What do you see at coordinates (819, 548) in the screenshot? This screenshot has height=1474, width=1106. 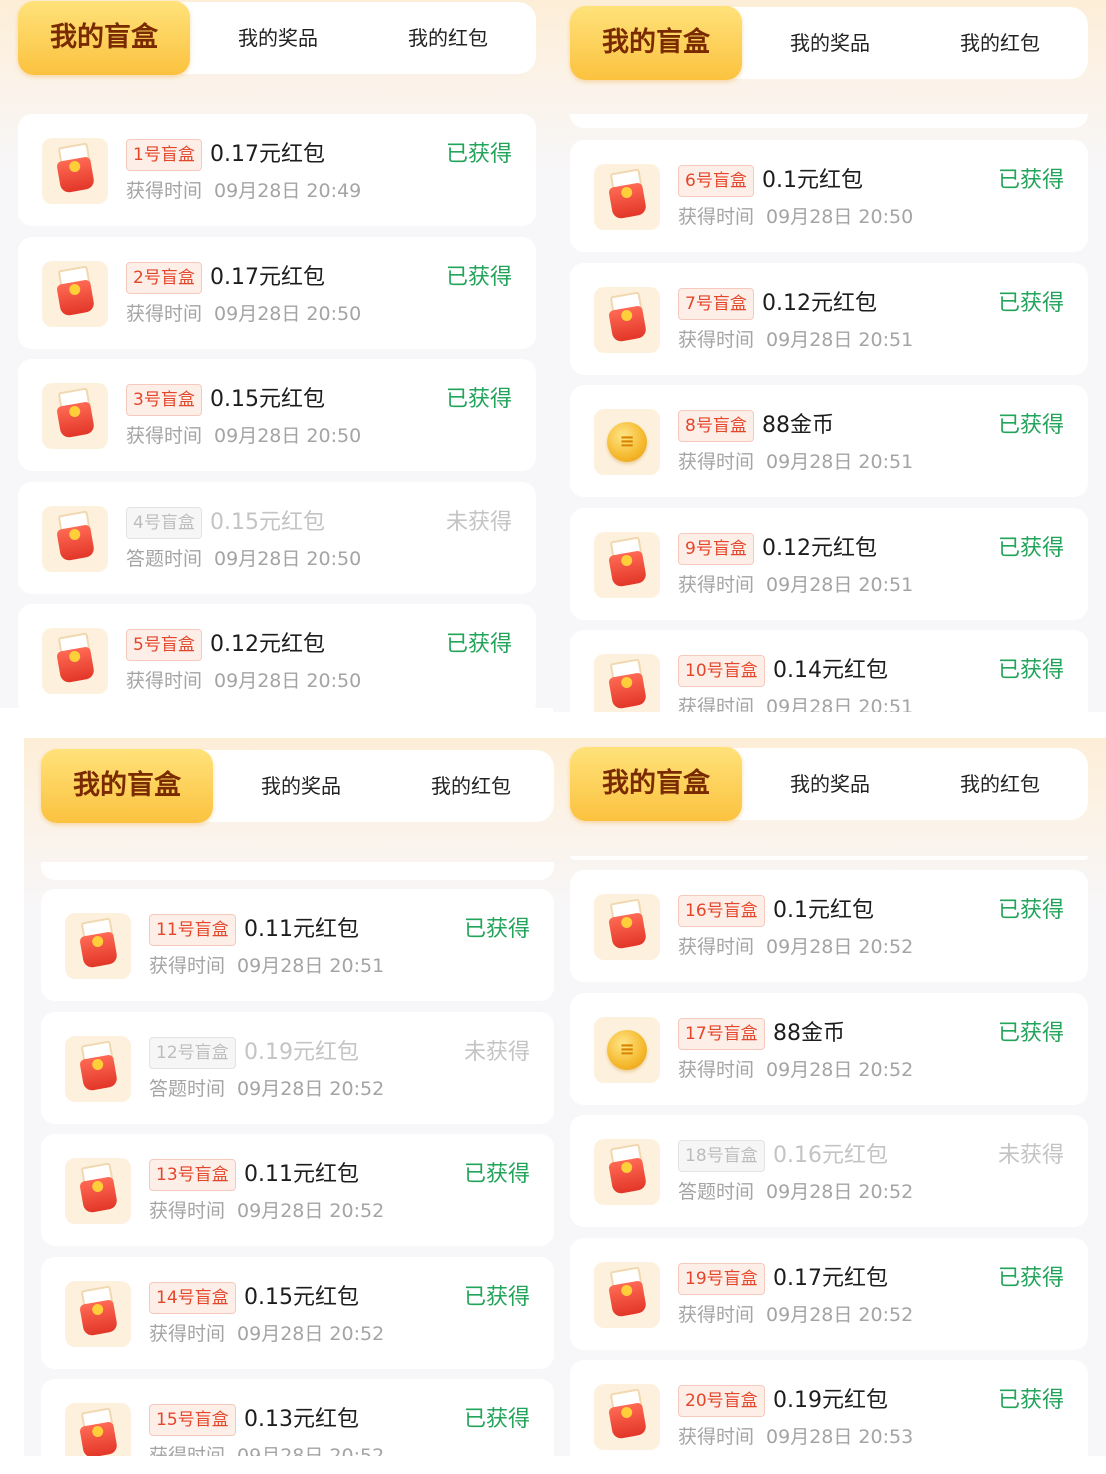 I see `prize-title: 0.12元红包` at bounding box center [819, 548].